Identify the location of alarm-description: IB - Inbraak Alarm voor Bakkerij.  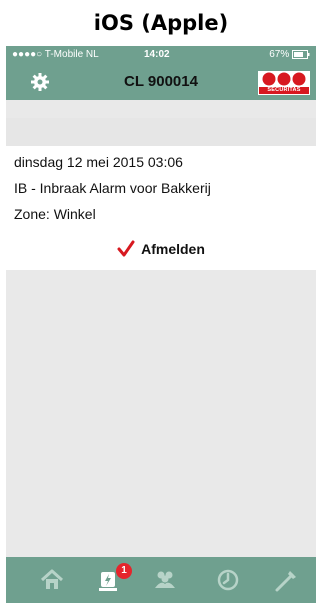
(112, 188).